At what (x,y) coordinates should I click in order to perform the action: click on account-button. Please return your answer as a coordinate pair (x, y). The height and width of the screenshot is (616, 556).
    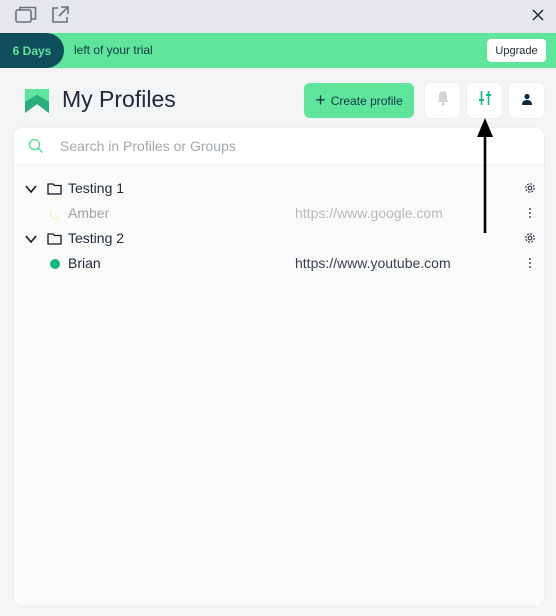
    Looking at the image, I should click on (526, 100).